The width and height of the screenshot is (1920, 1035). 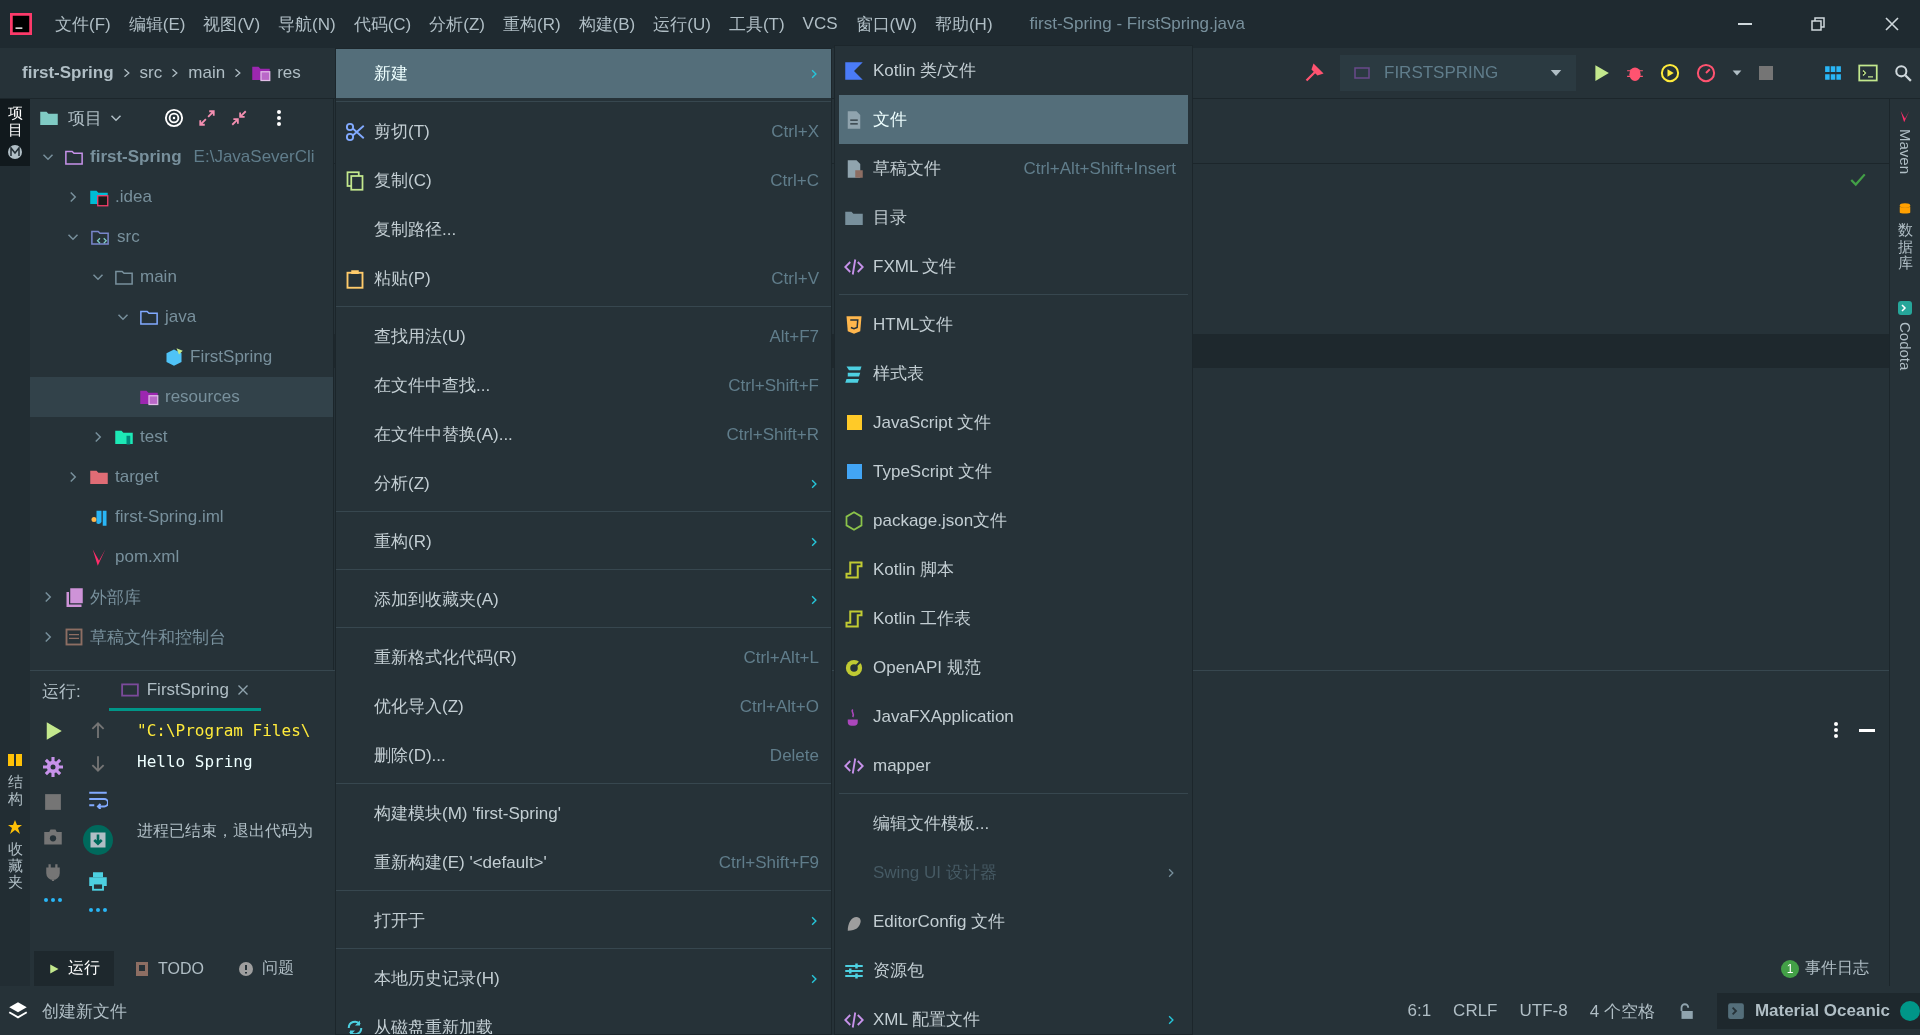 What do you see at coordinates (15, 855) in the screenshot?
I see `tool-window-tab: 收藏夹` at bounding box center [15, 855].